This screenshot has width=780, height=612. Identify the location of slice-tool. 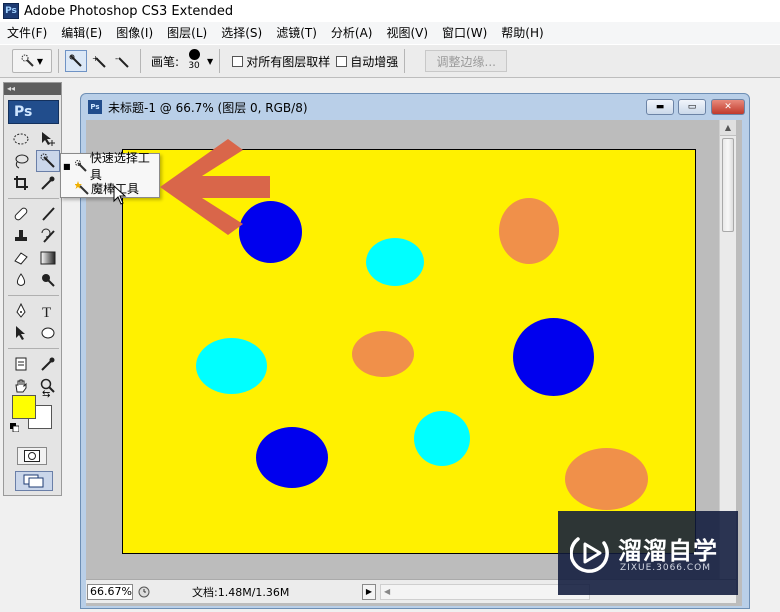
(48, 183).